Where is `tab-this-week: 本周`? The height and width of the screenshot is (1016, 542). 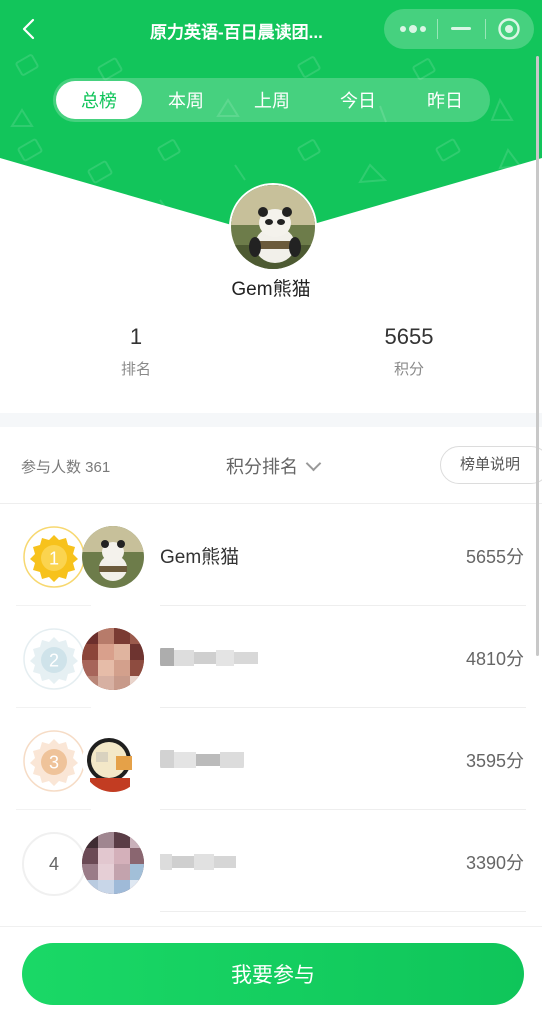
tab-this-week: 本周 is located at coordinates (186, 100).